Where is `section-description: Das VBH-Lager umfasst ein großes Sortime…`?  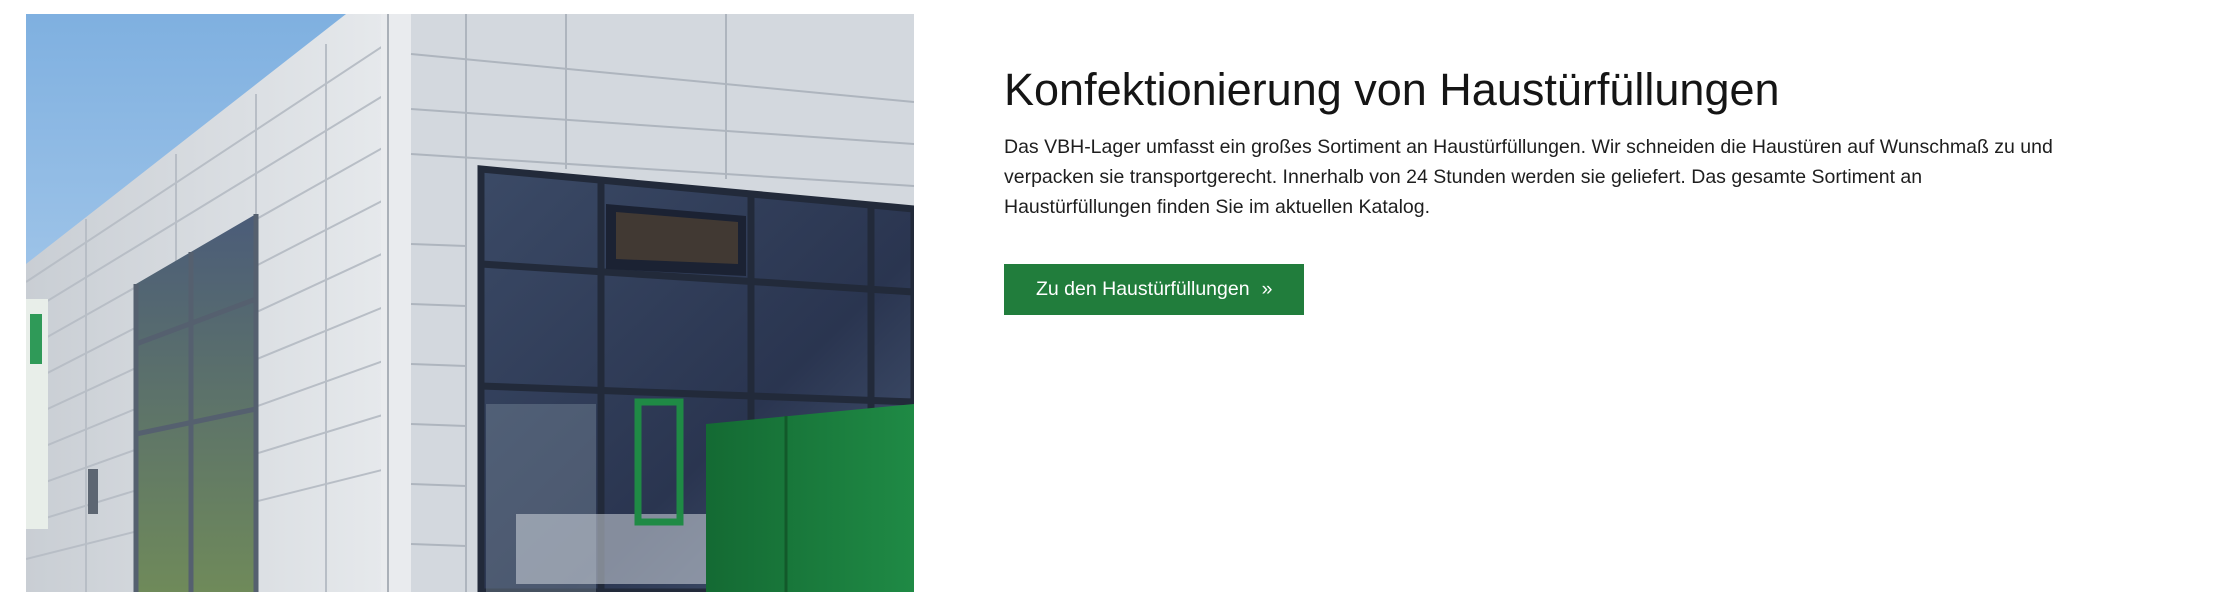 section-description: Das VBH-Lager umfasst ein großes Sortime… is located at coordinates (1528, 177).